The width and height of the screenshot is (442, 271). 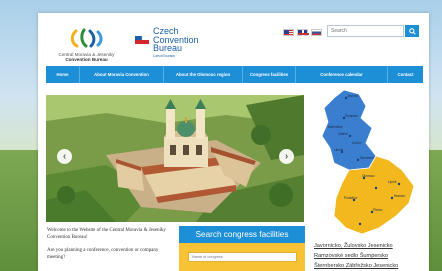 What do you see at coordinates (392, 182) in the screenshot?
I see `map-label-lipnik: Lipník` at bounding box center [392, 182].